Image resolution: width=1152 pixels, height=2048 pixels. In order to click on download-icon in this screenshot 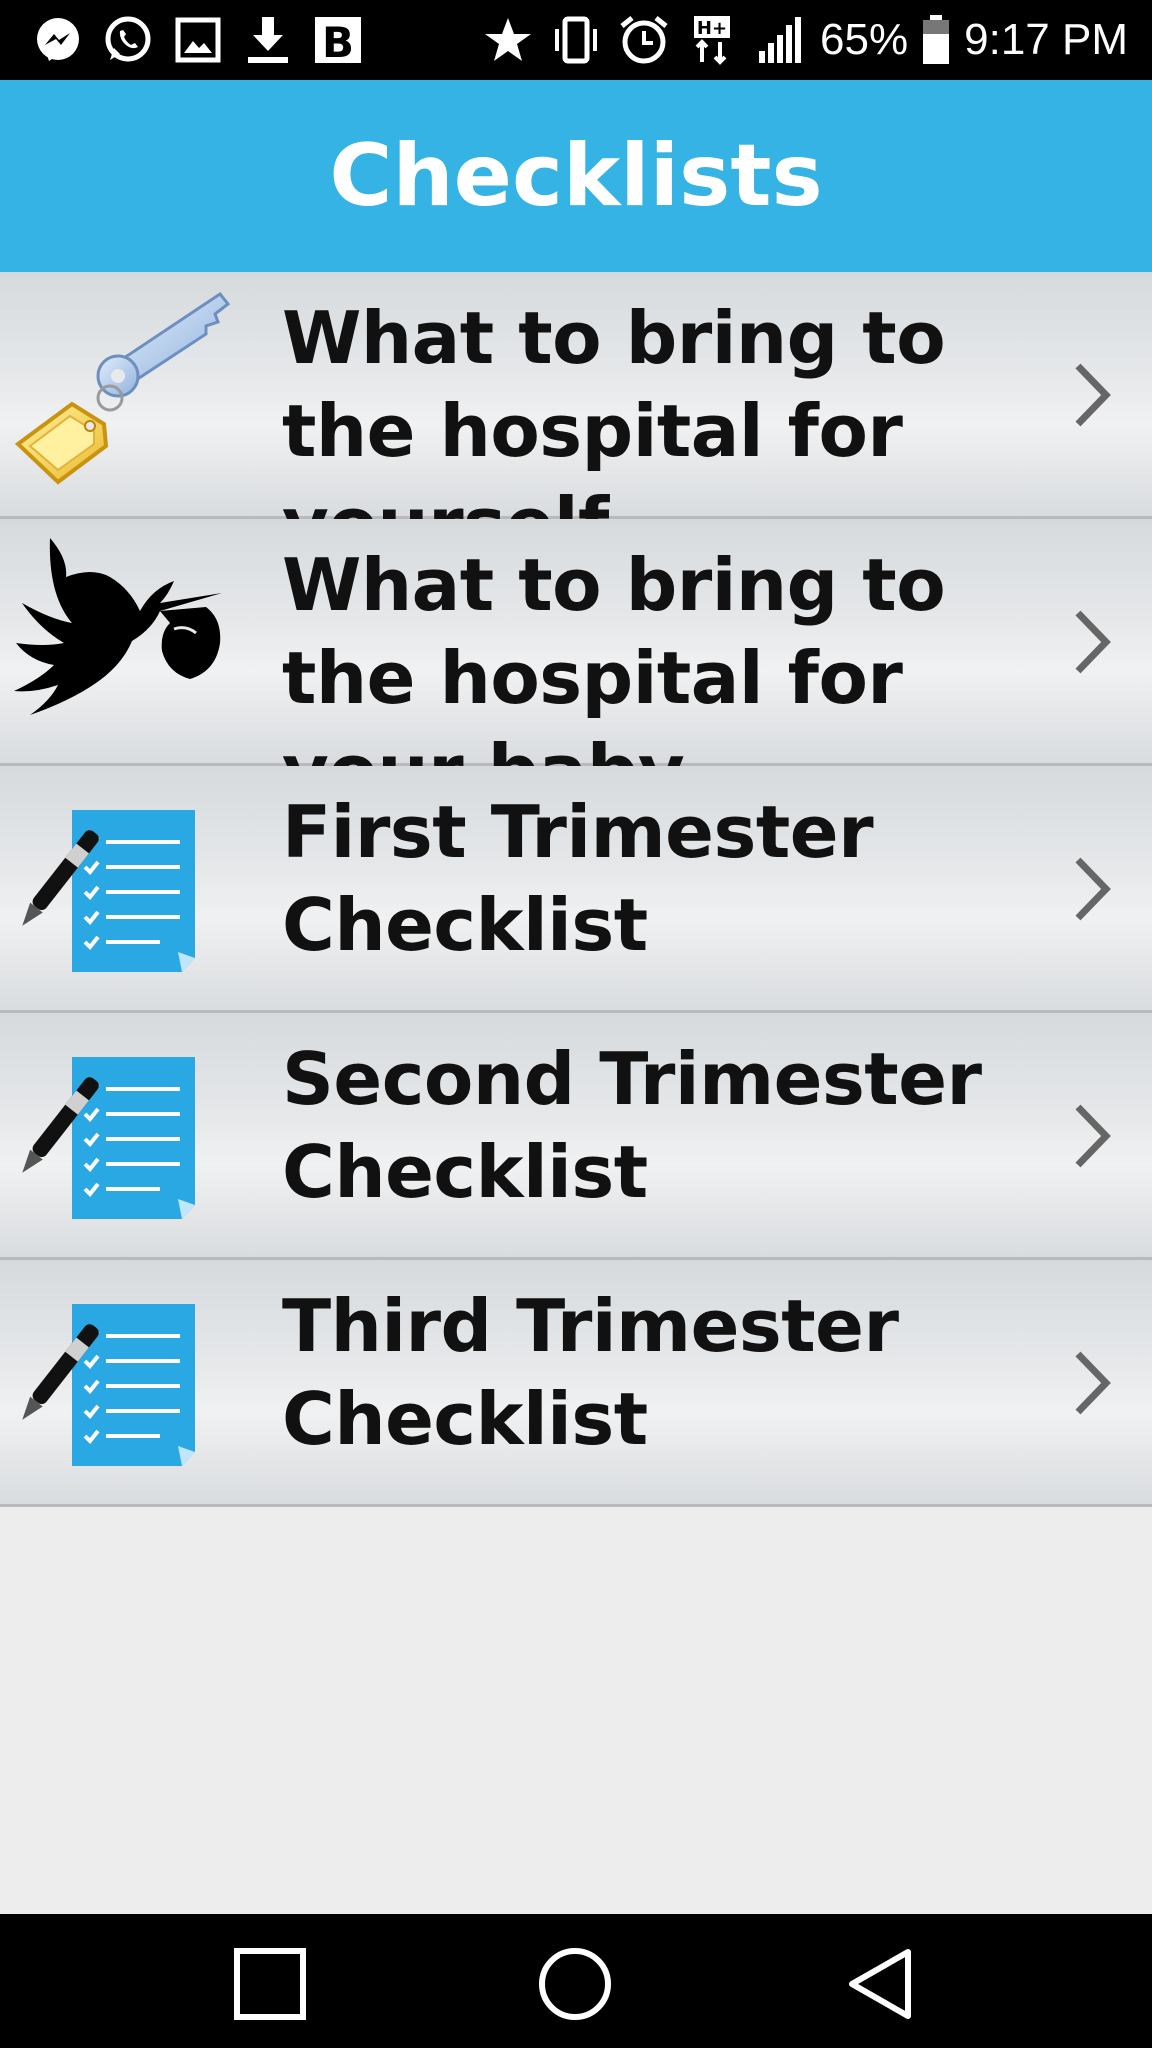, I will do `click(268, 40)`.